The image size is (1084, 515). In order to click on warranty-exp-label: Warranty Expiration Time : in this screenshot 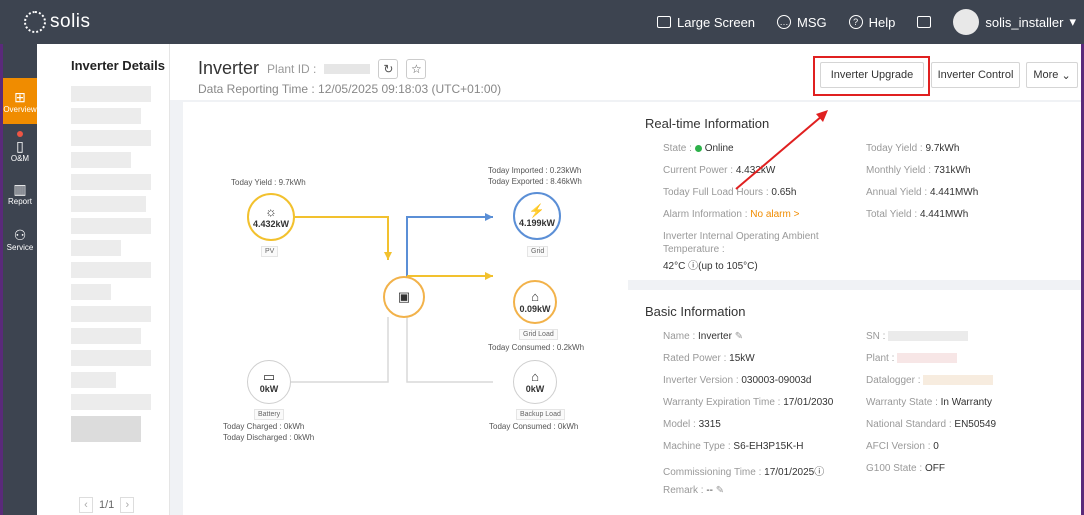, I will do `click(722, 402)`.